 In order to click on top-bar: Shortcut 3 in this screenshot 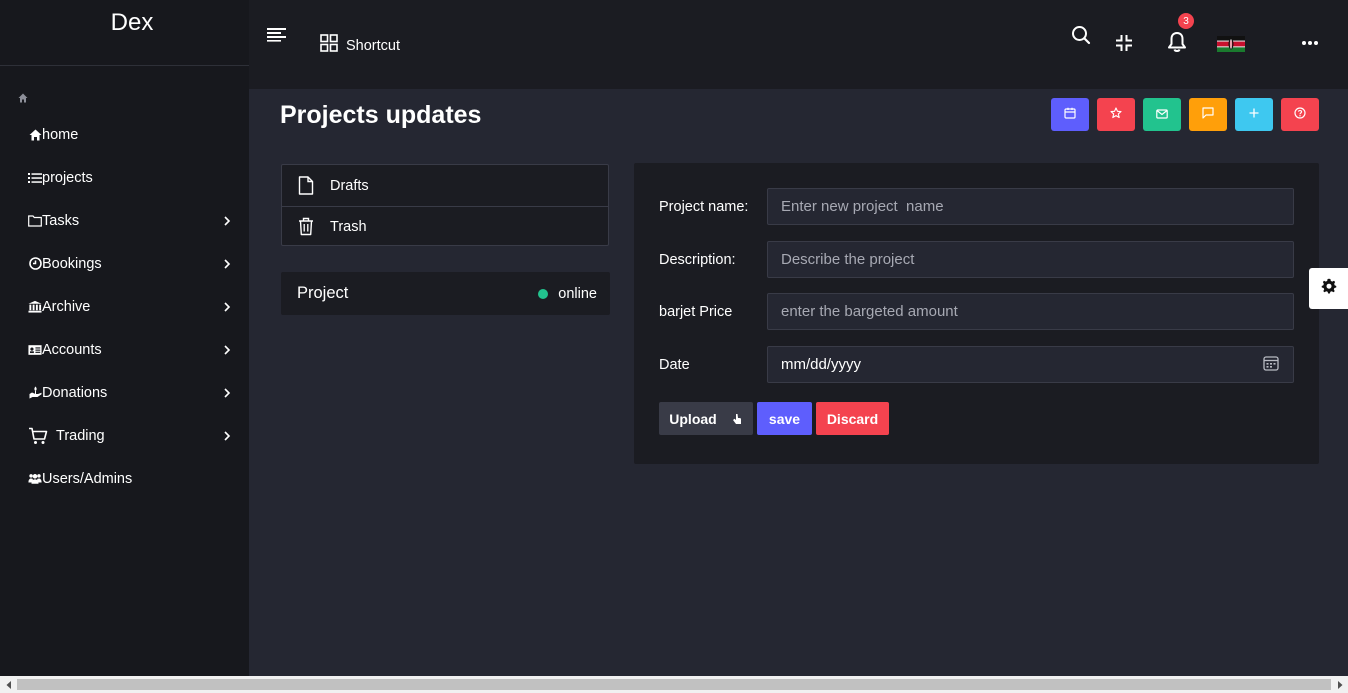, I will do `click(798, 44)`.